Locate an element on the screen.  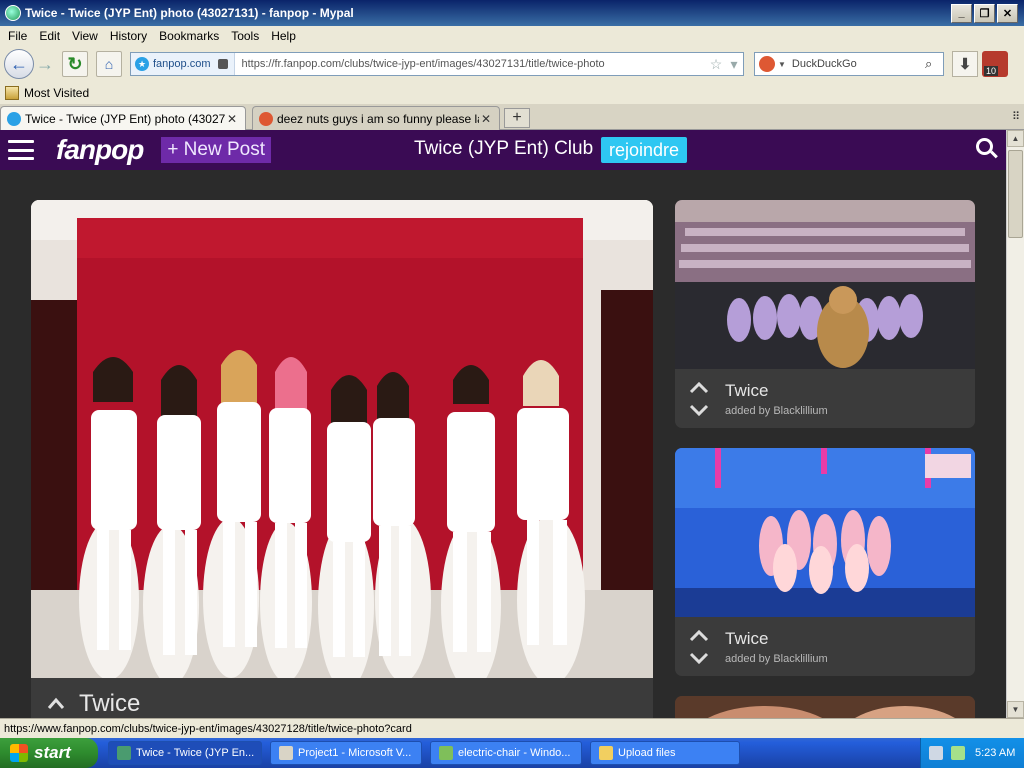
taskbar-item-label: Upload files is located at coordinates (647, 753).